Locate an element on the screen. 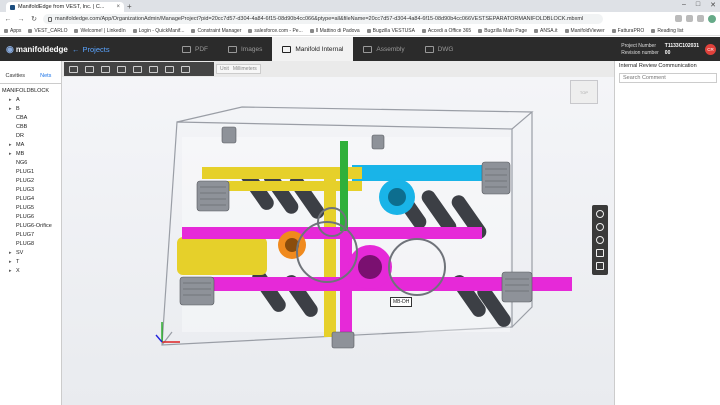  select-tool-icon is located at coordinates (73, 69).